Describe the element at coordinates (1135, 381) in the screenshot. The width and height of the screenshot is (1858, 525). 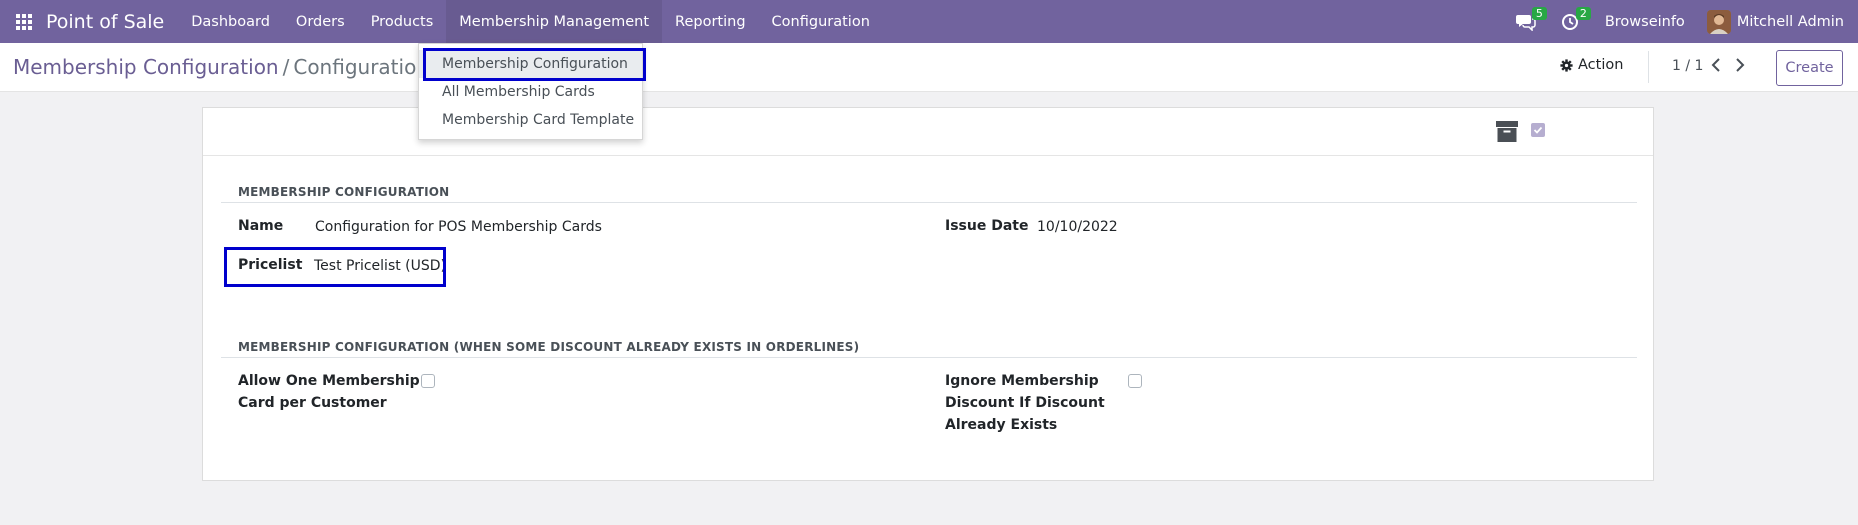
I see `ignore-membership-discount-checkbox` at that location.